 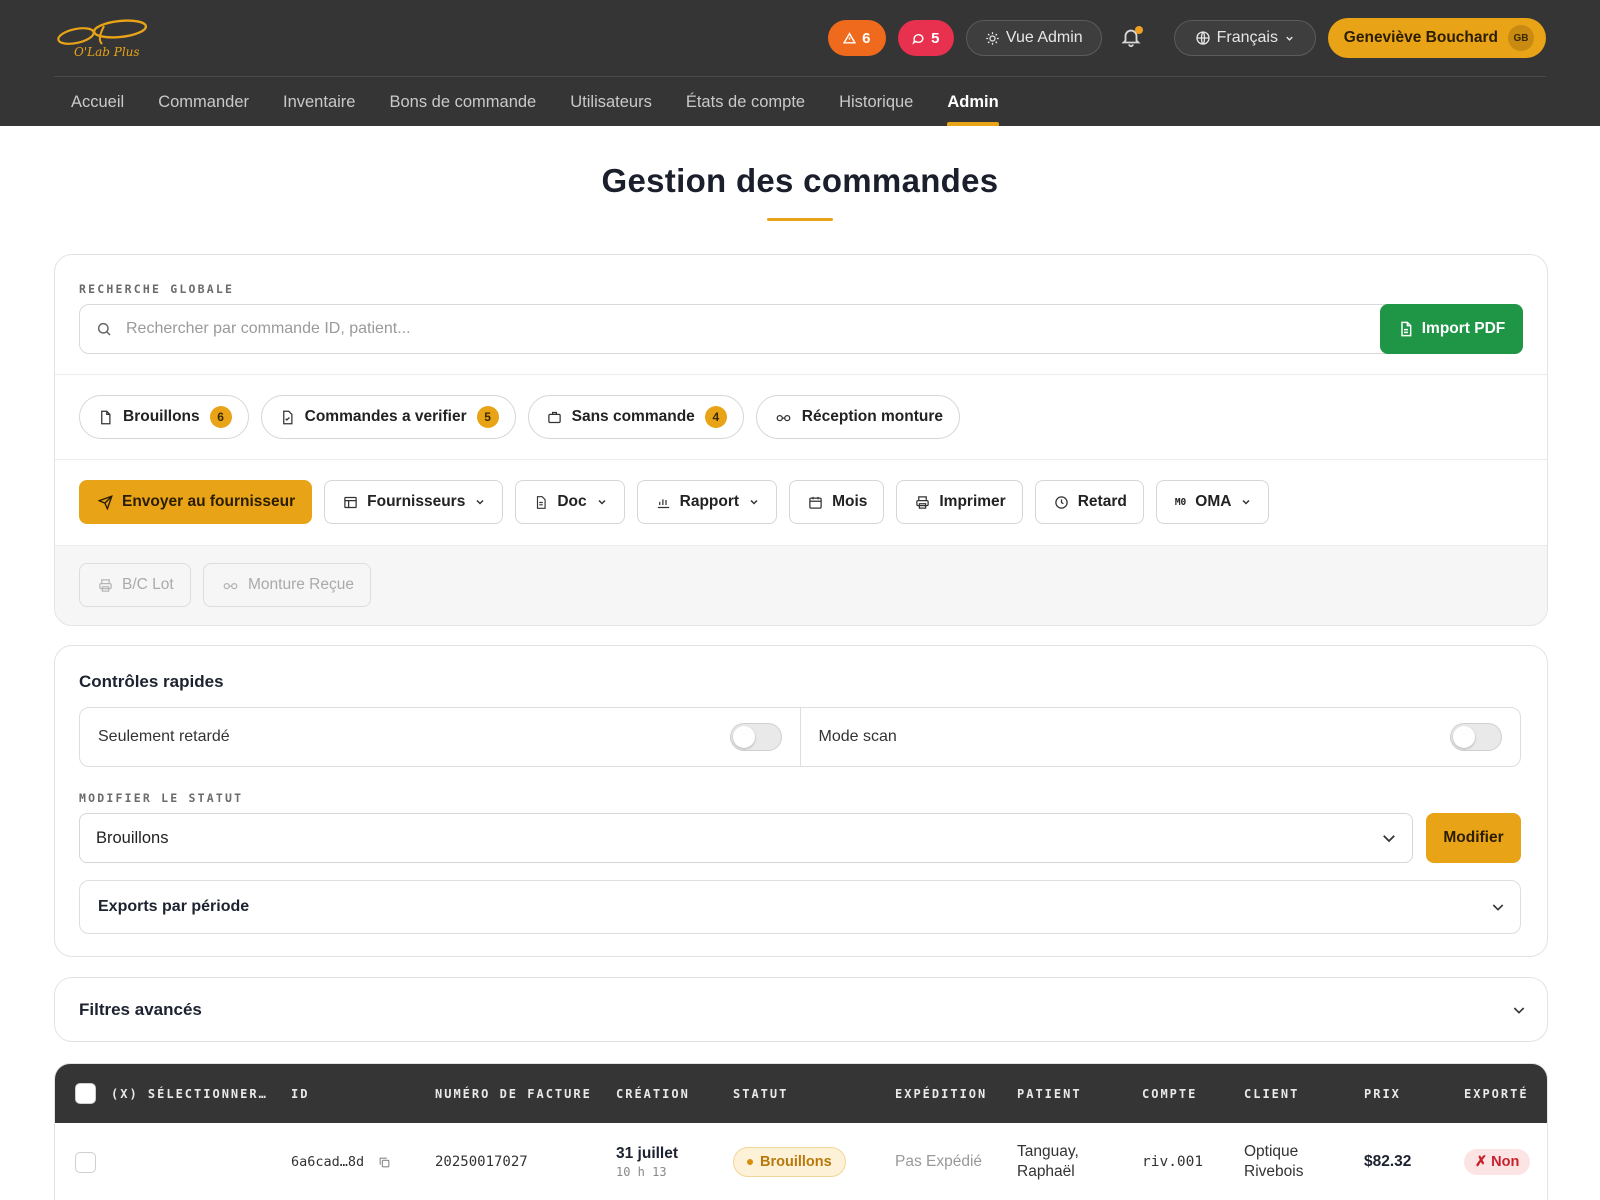 What do you see at coordinates (801, 1009) in the screenshot?
I see `advanced-filters-accordion: Filtres avancés` at bounding box center [801, 1009].